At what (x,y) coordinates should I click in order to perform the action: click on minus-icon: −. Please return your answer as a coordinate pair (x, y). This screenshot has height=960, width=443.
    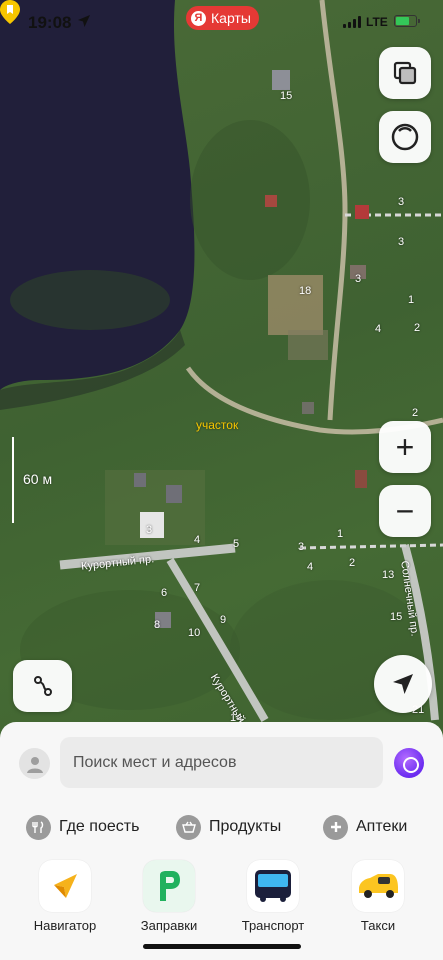
    Looking at the image, I should click on (405, 511).